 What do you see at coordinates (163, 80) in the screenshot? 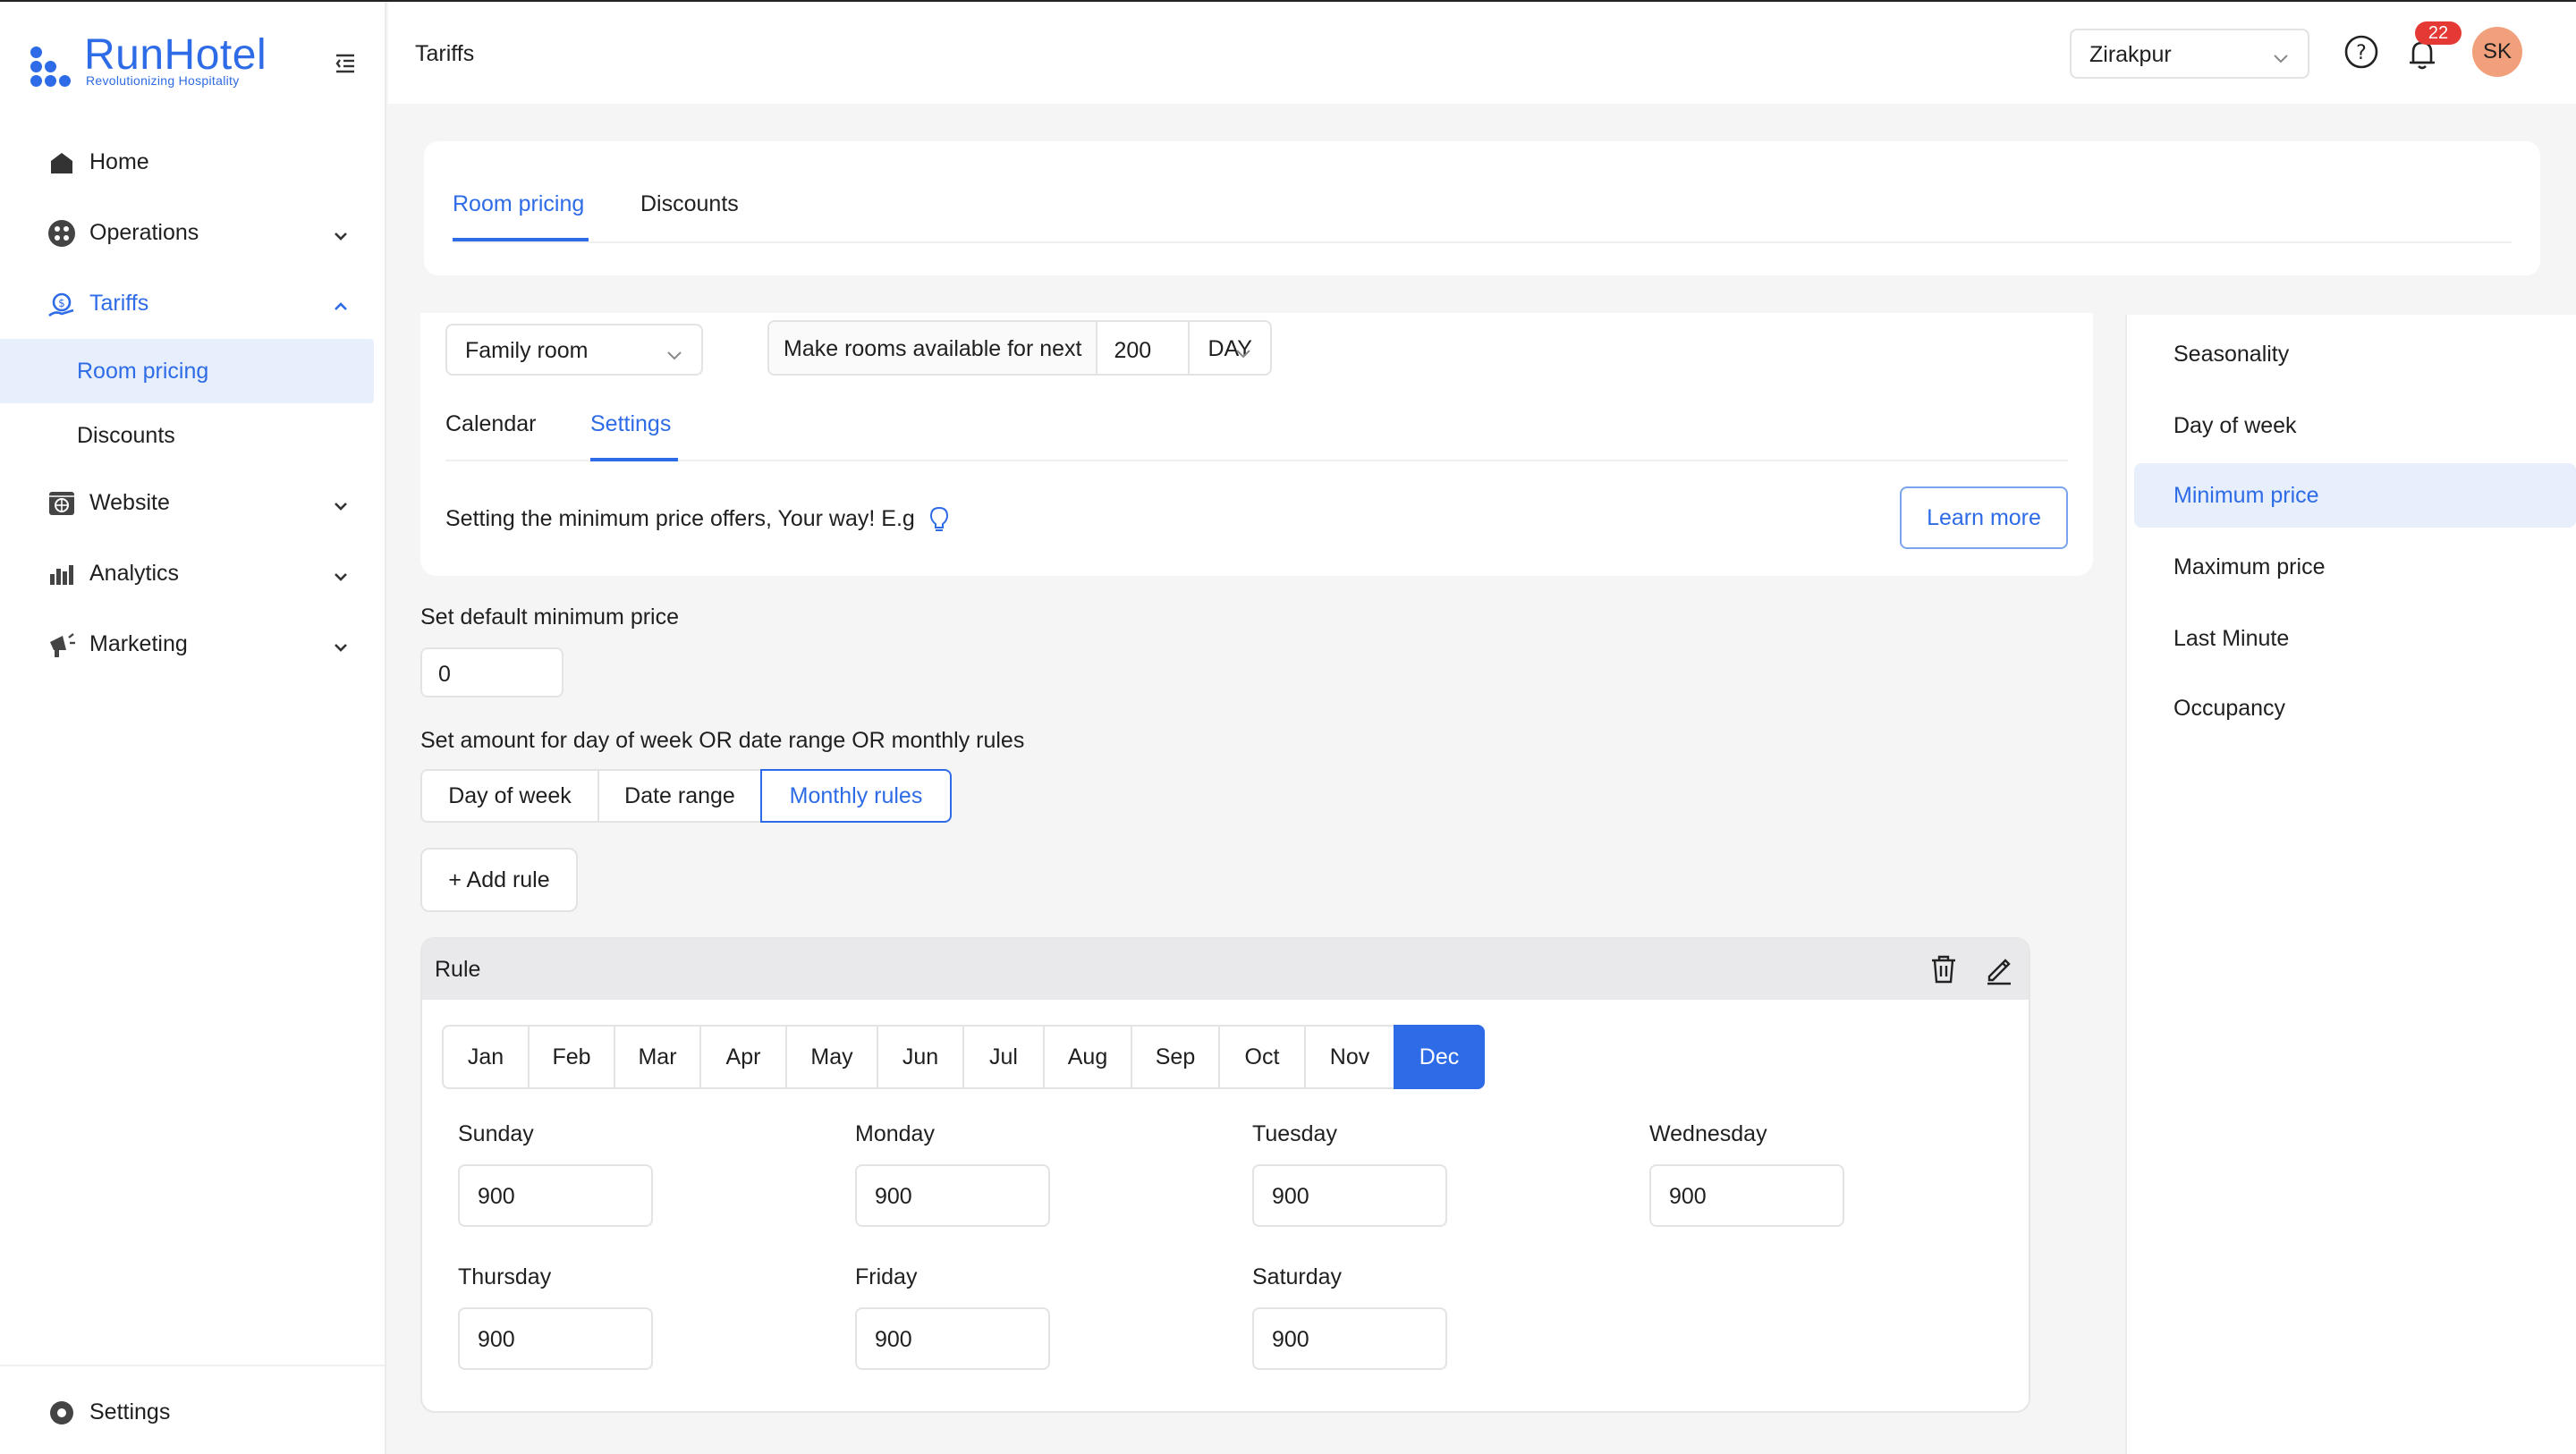
I see `logo-tagline: Revolutionizing Hospitality` at bounding box center [163, 80].